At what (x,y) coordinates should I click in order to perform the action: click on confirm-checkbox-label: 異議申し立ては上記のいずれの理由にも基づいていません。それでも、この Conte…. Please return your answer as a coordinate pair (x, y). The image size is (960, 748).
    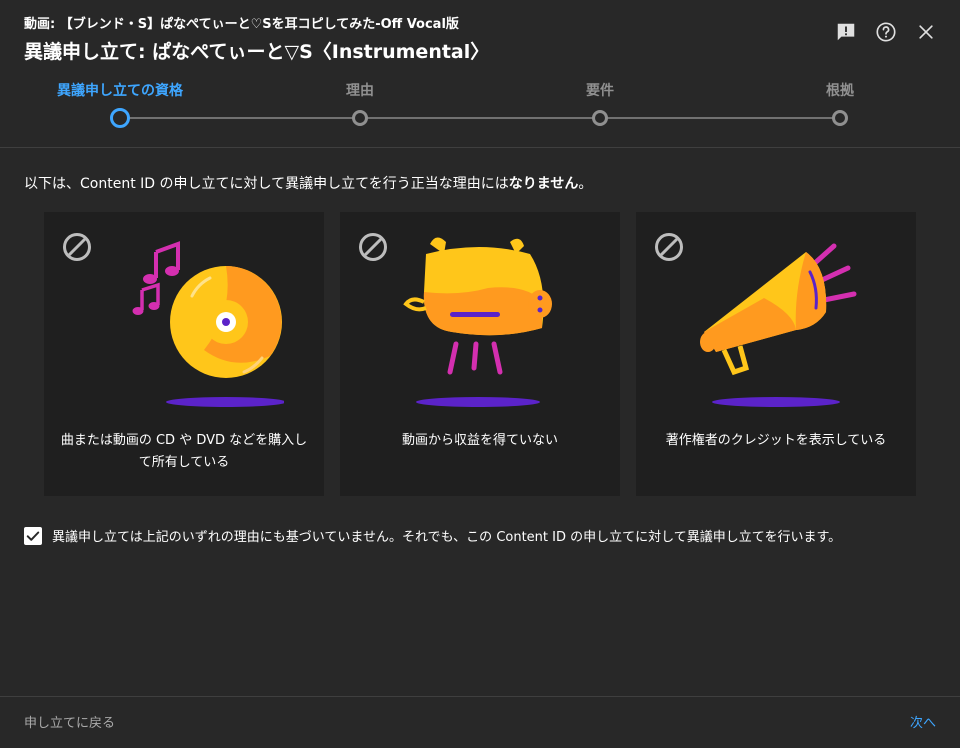
    Looking at the image, I should click on (446, 535).